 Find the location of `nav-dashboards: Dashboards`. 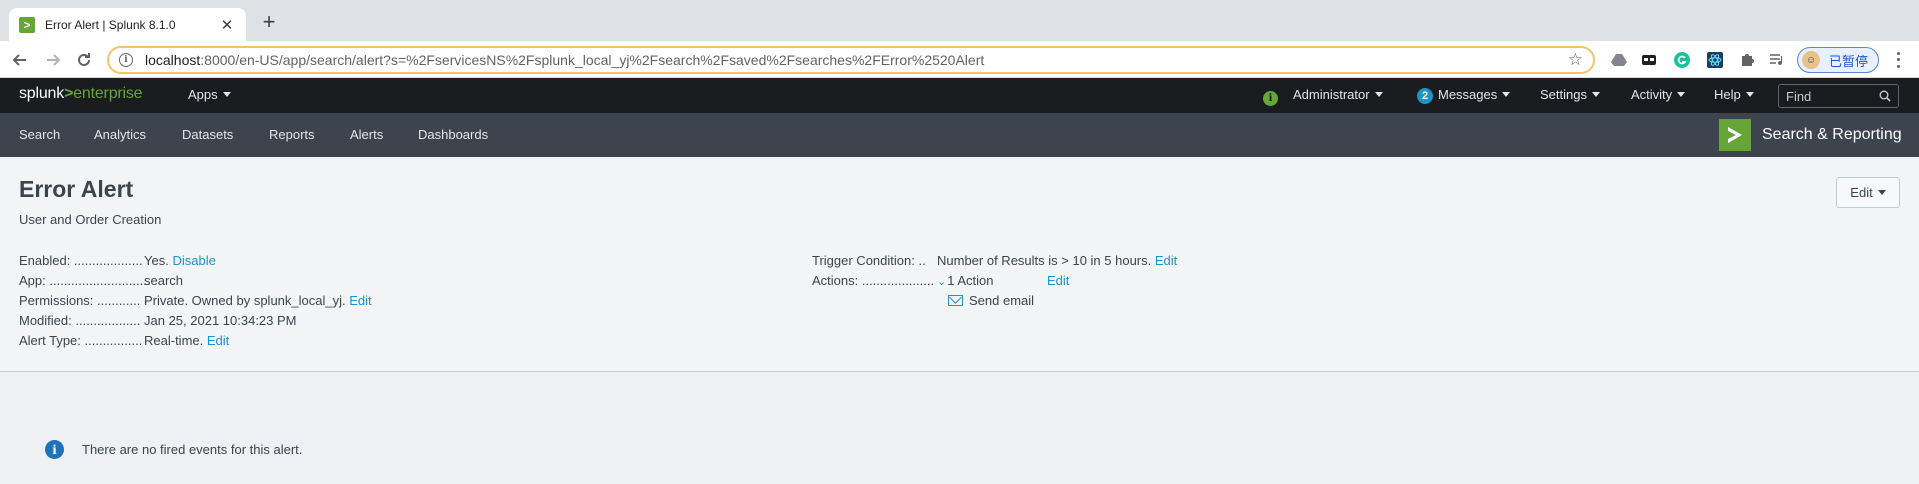

nav-dashboards: Dashboards is located at coordinates (453, 134).